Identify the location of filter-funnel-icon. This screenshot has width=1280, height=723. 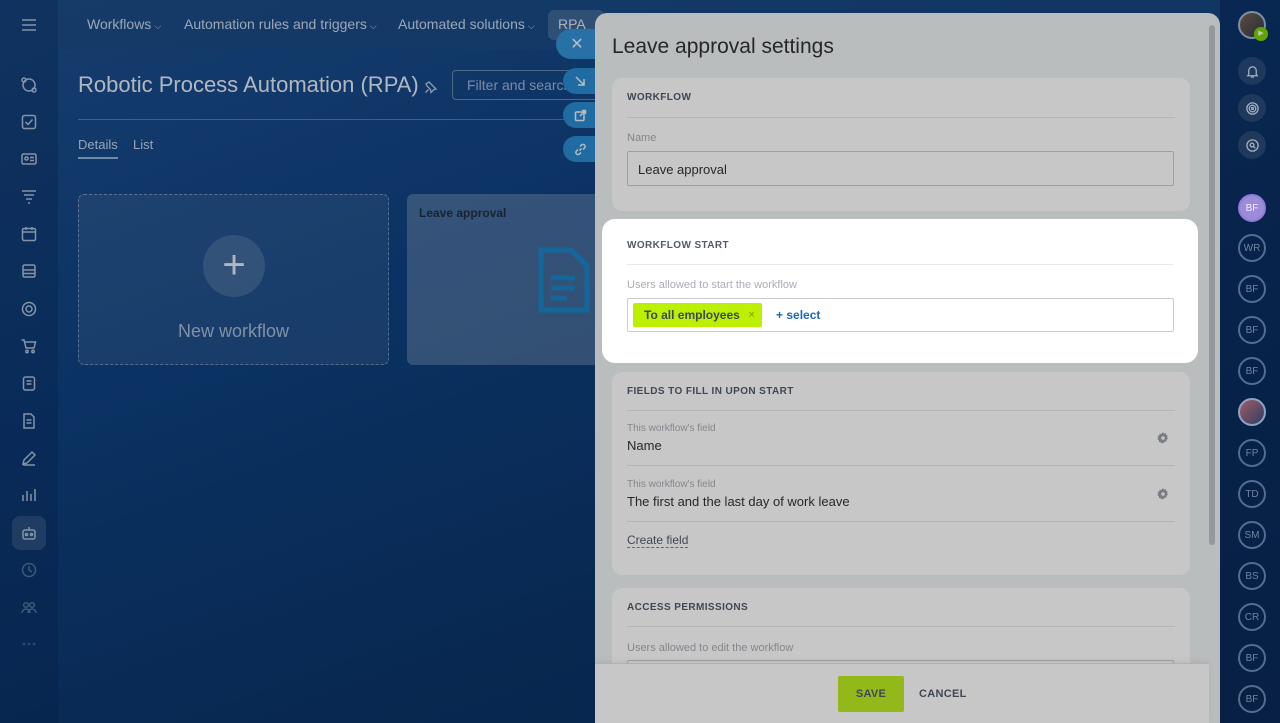
(29, 197).